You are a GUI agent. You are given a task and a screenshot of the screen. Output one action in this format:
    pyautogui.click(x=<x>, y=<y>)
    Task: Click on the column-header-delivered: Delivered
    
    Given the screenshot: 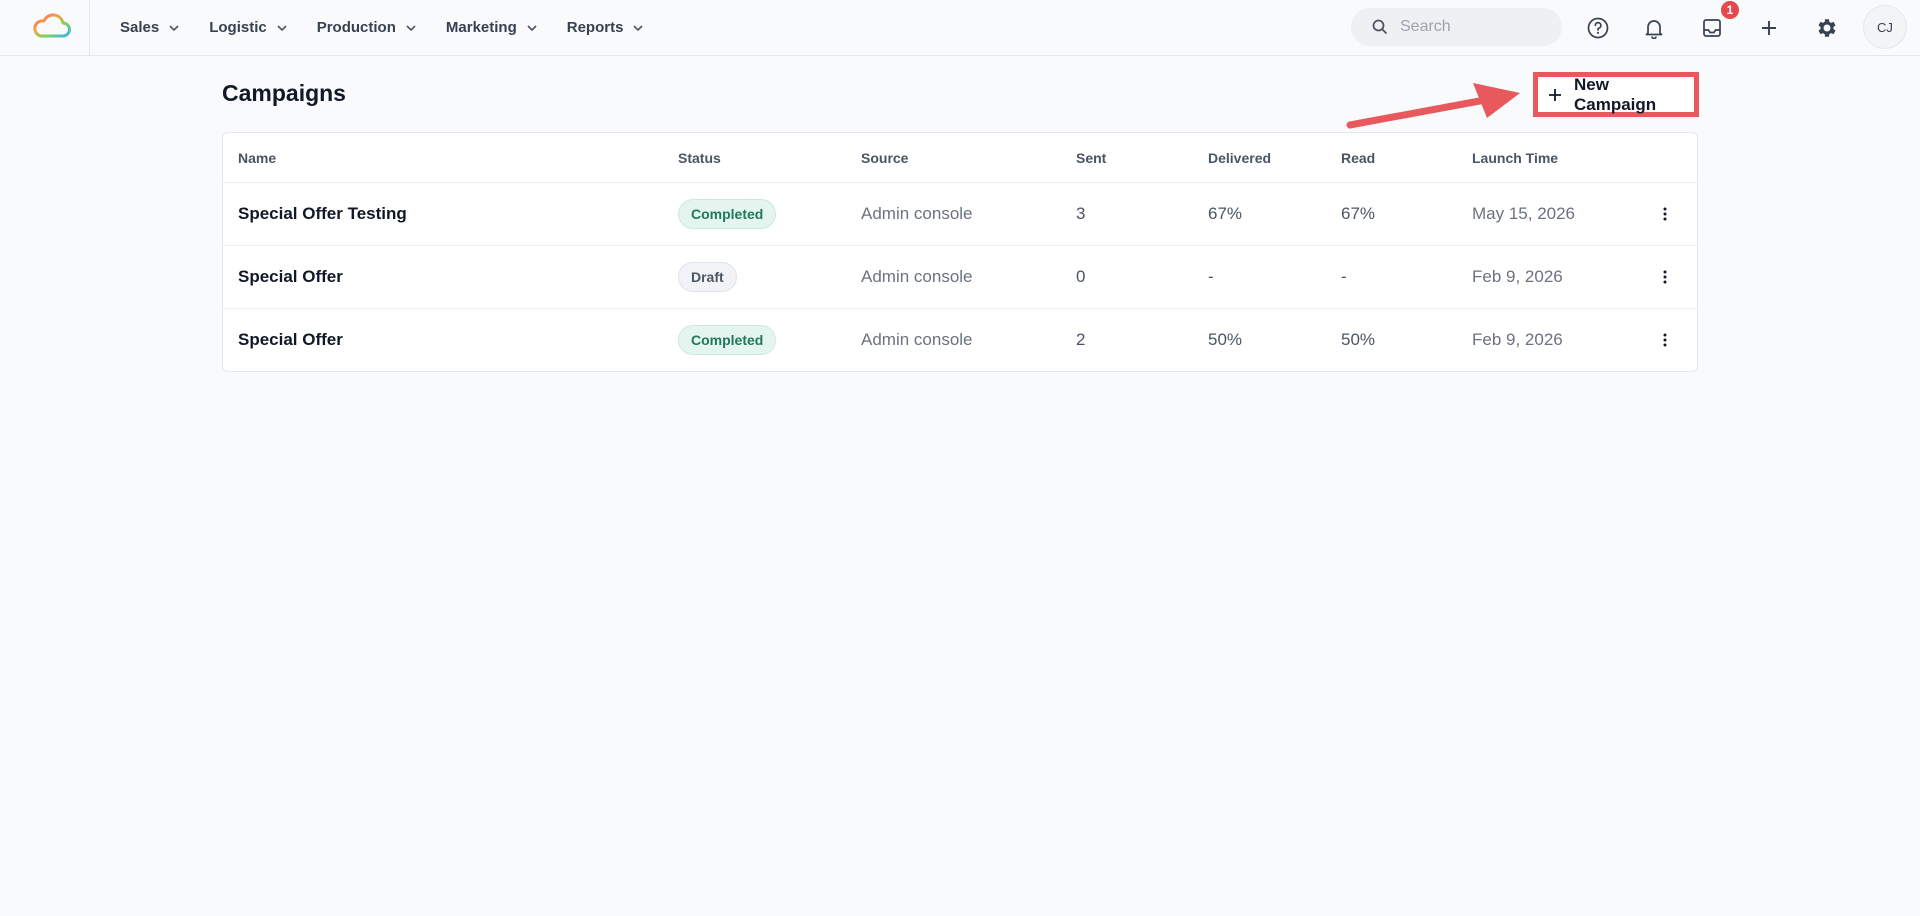 What is the action you would take?
    pyautogui.click(x=1239, y=158)
    